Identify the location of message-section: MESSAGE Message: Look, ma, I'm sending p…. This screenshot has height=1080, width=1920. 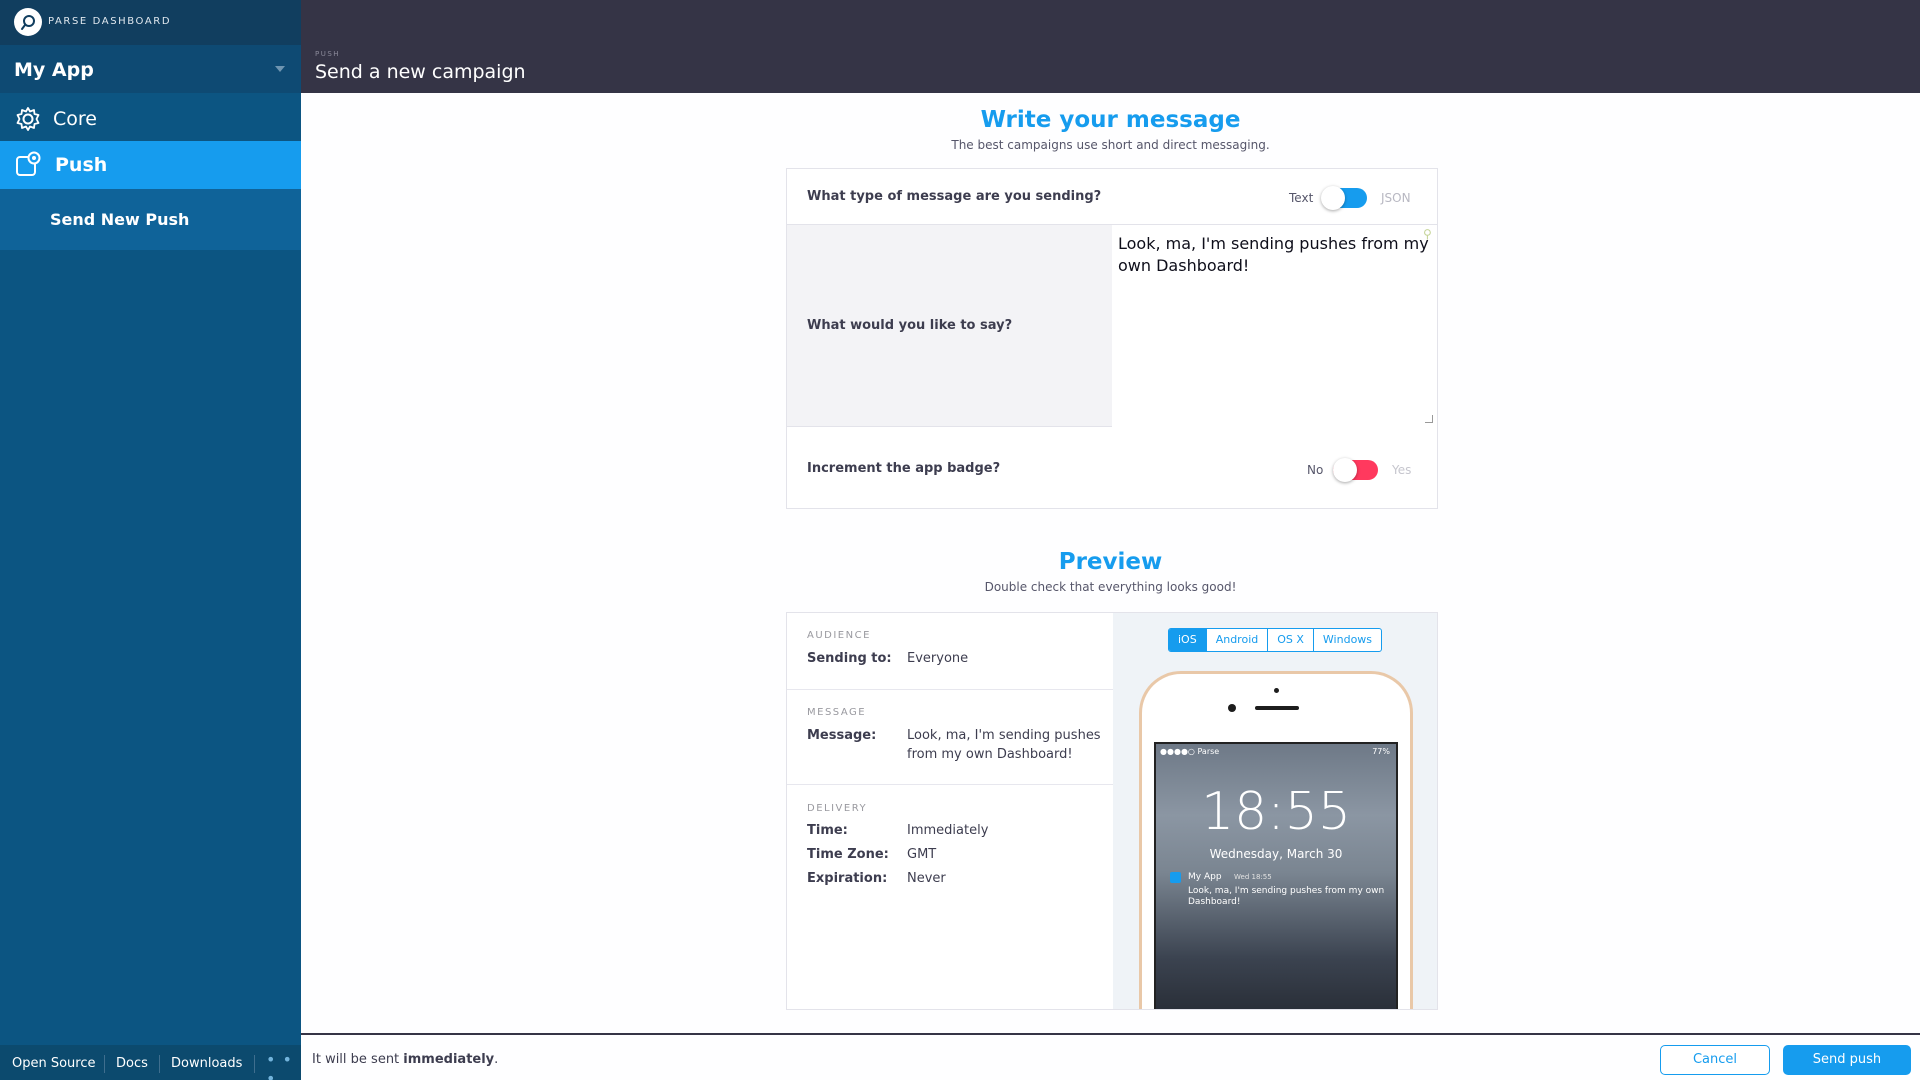
(950, 737).